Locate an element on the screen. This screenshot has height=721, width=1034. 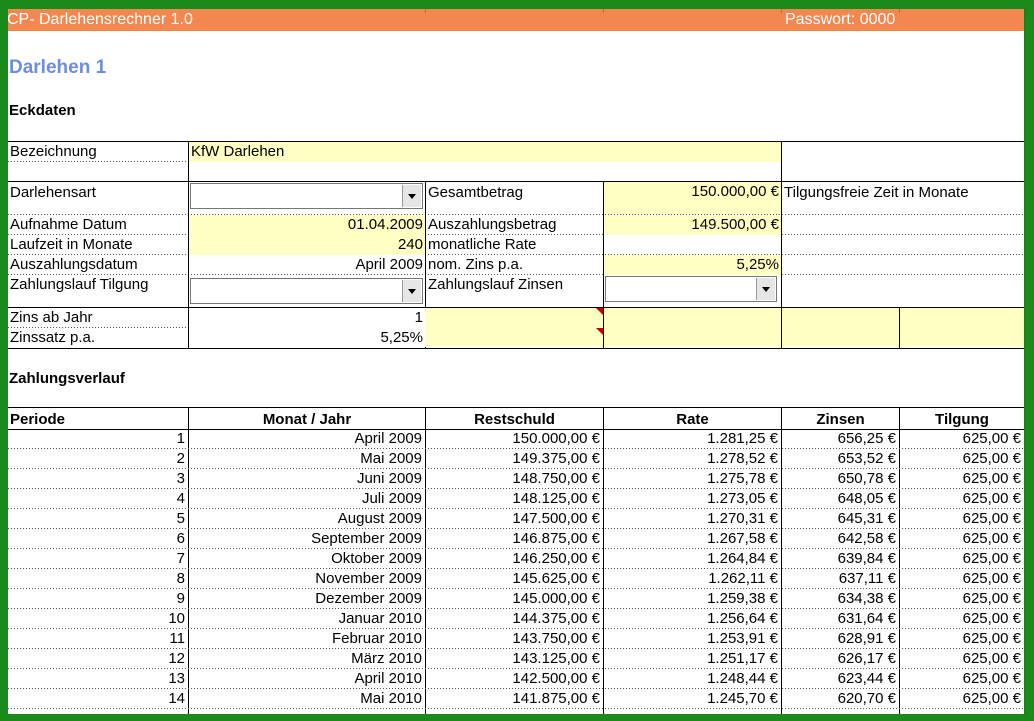
gesamtbetrag-field: 150.000,00 € is located at coordinates (692, 198).